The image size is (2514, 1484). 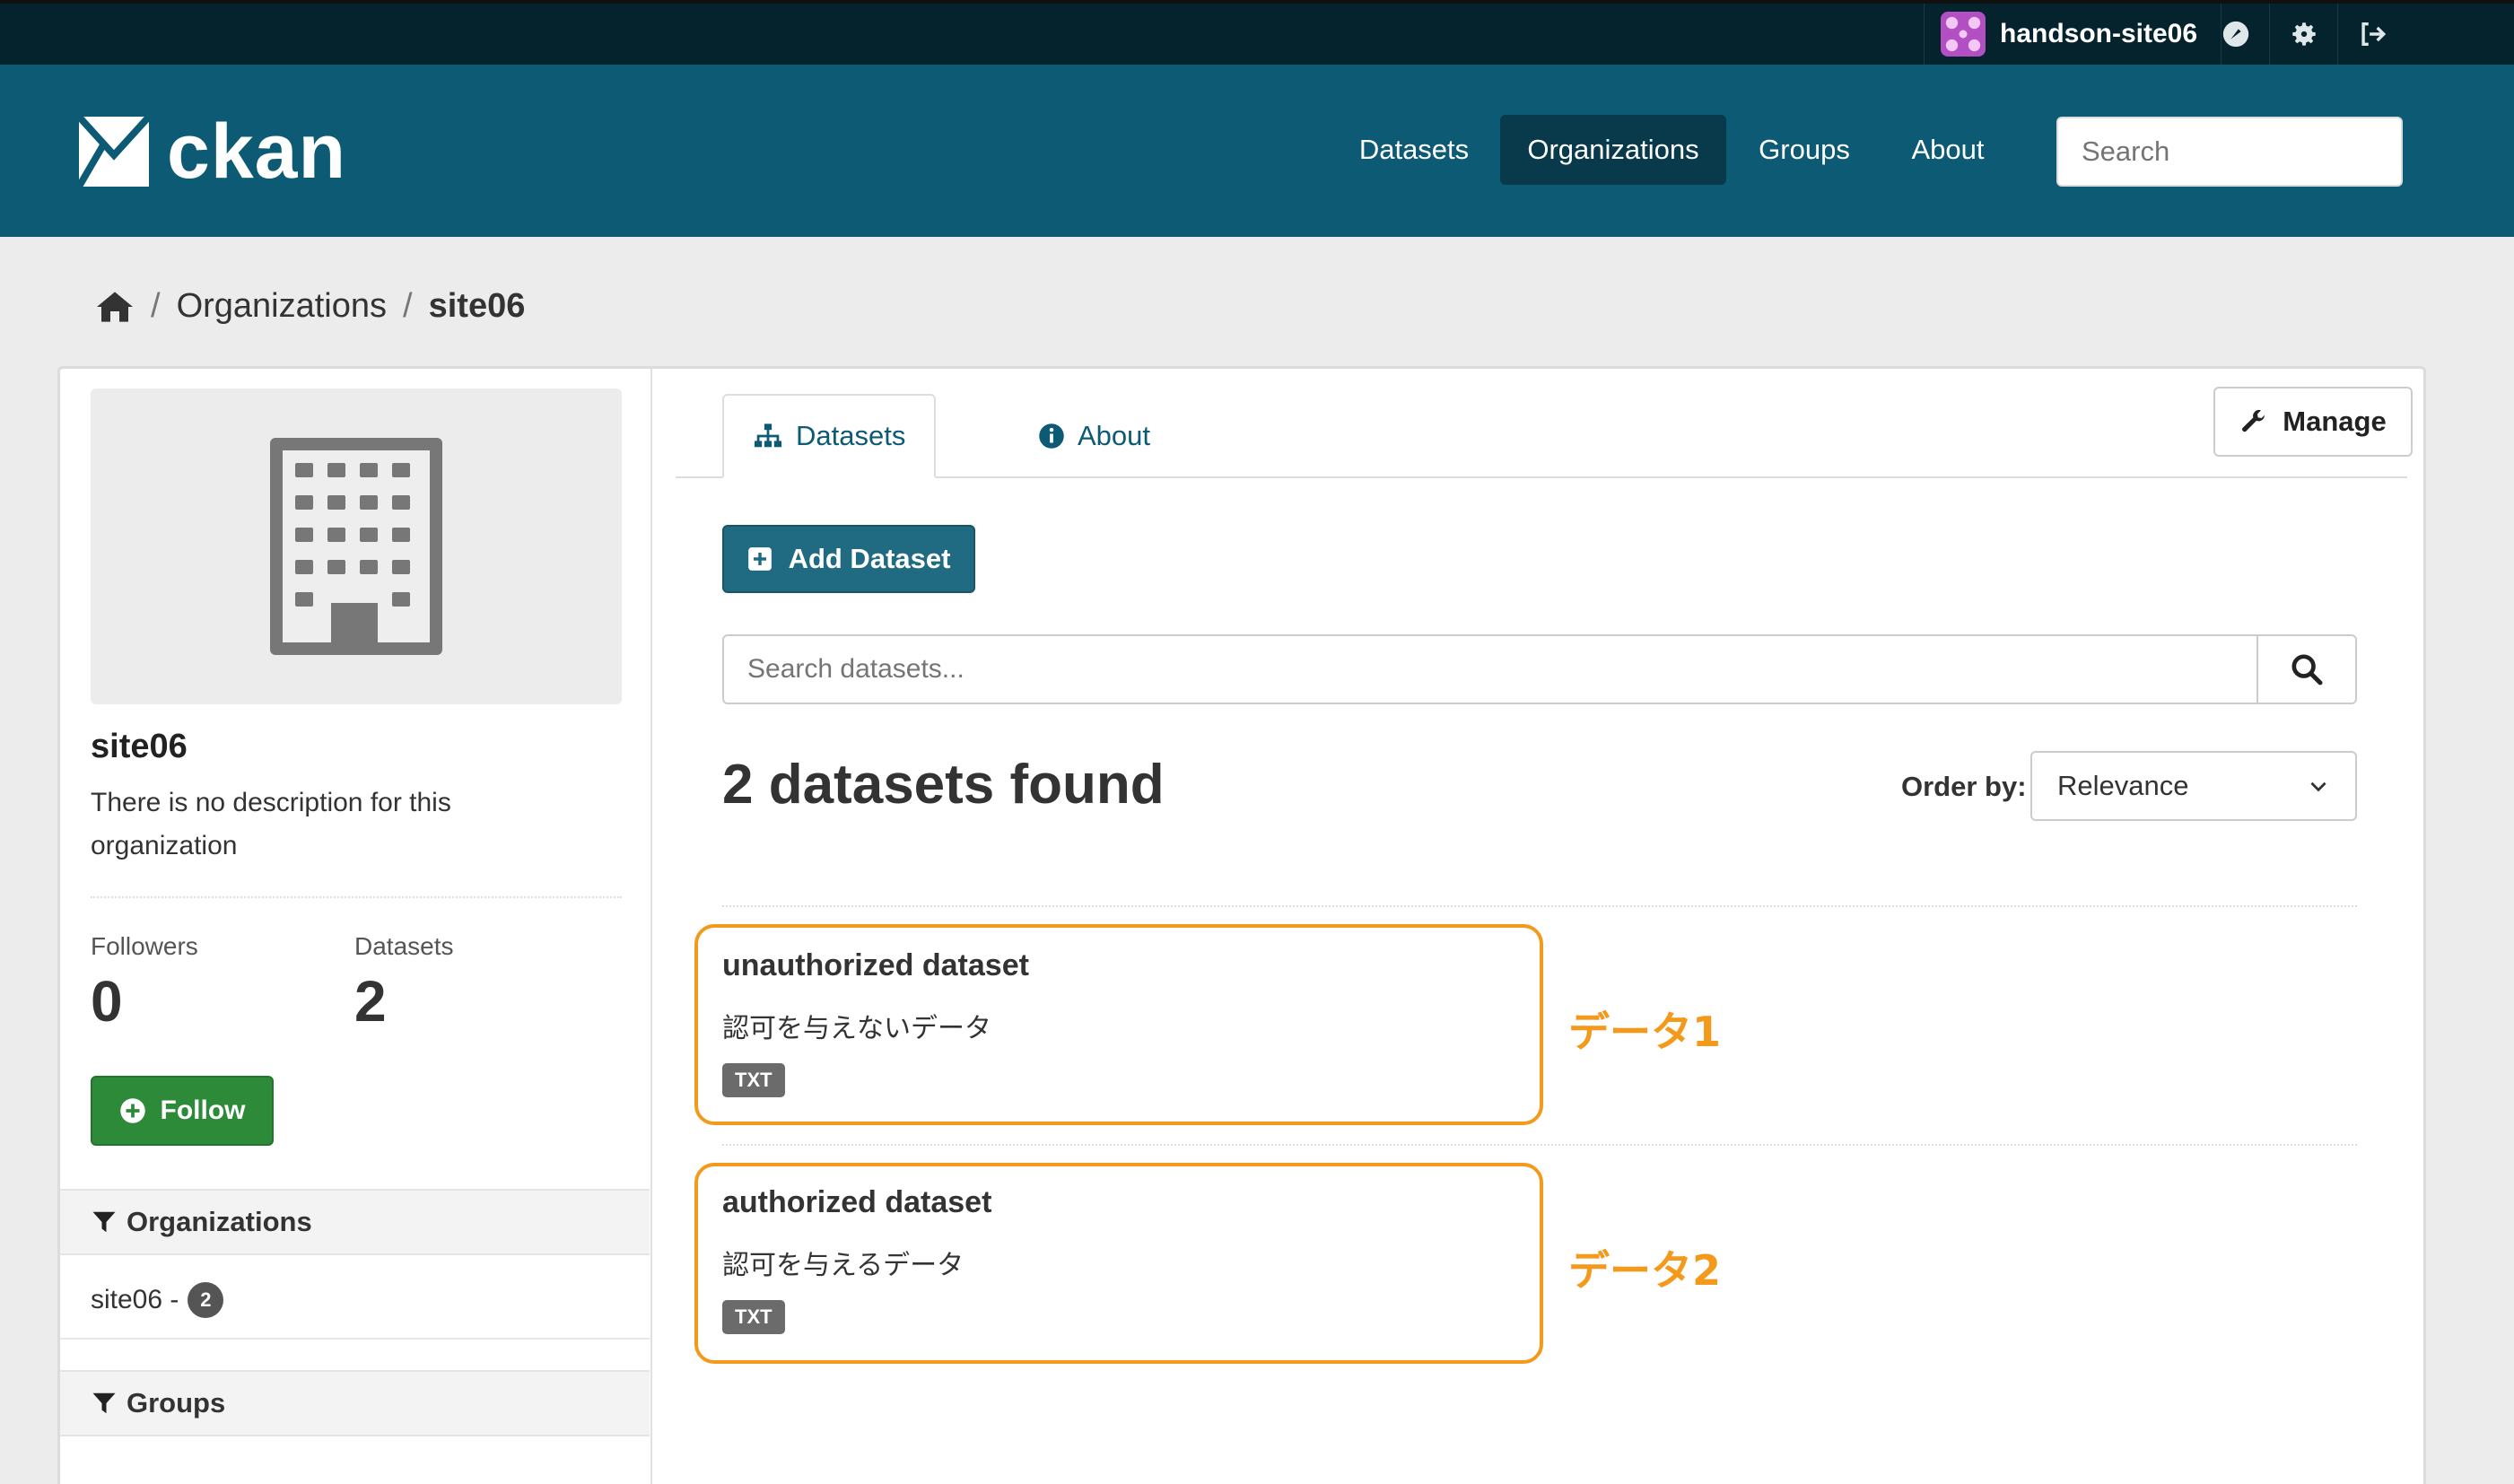 What do you see at coordinates (1947, 150) in the screenshot?
I see `nav-about: About` at bounding box center [1947, 150].